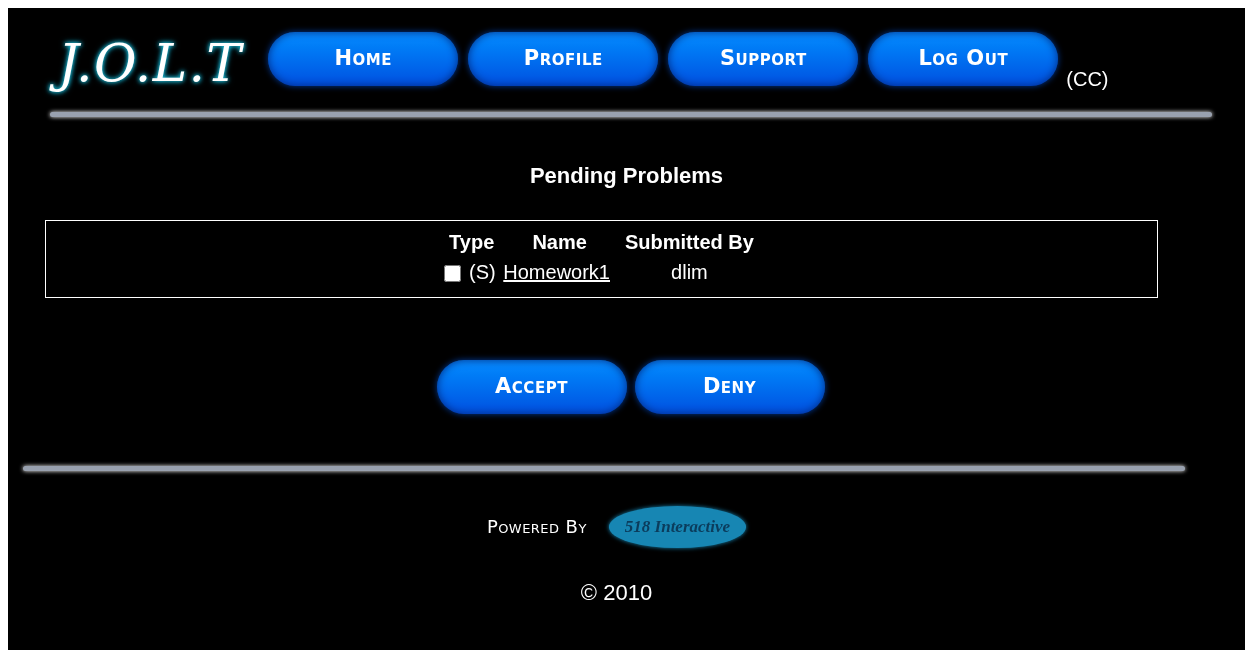 This screenshot has width=1252, height=650. I want to click on partner-logo: 518 Interactive, so click(677, 527).